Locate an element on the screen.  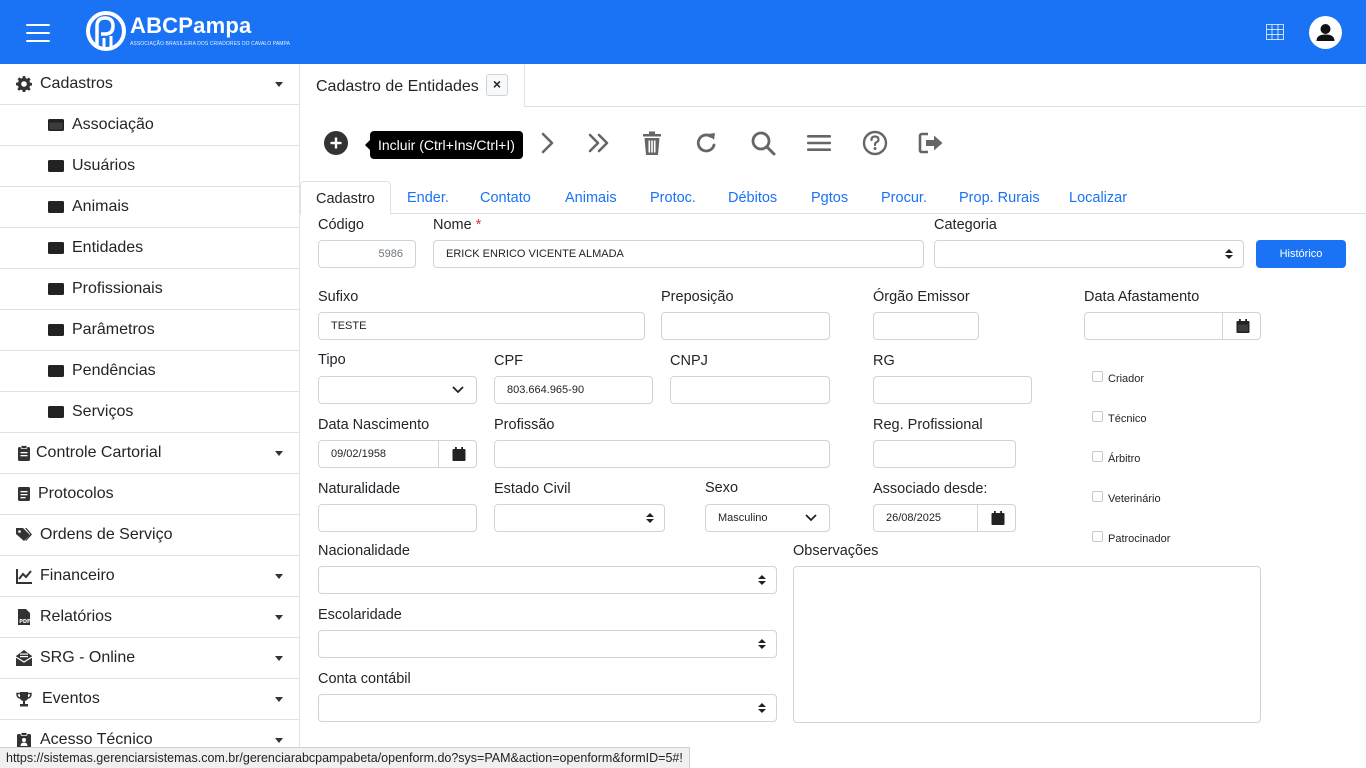
sidebar-item-protocolos: Protocolos is located at coordinates (149, 494).